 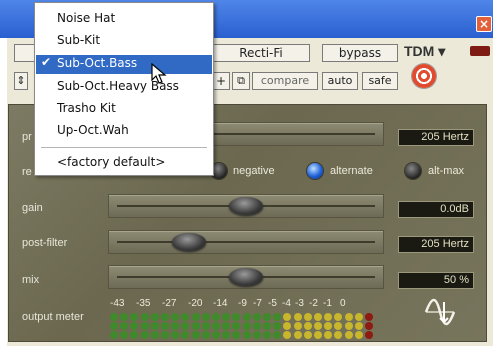 What do you see at coordinates (315, 171) in the screenshot?
I see `radio-alternate` at bounding box center [315, 171].